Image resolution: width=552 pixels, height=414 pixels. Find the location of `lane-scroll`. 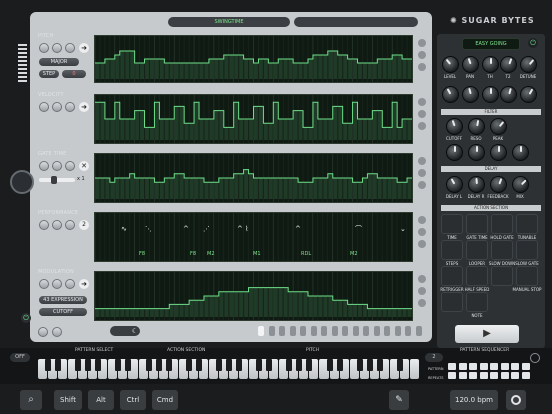

lane-scroll is located at coordinates (423, 177).